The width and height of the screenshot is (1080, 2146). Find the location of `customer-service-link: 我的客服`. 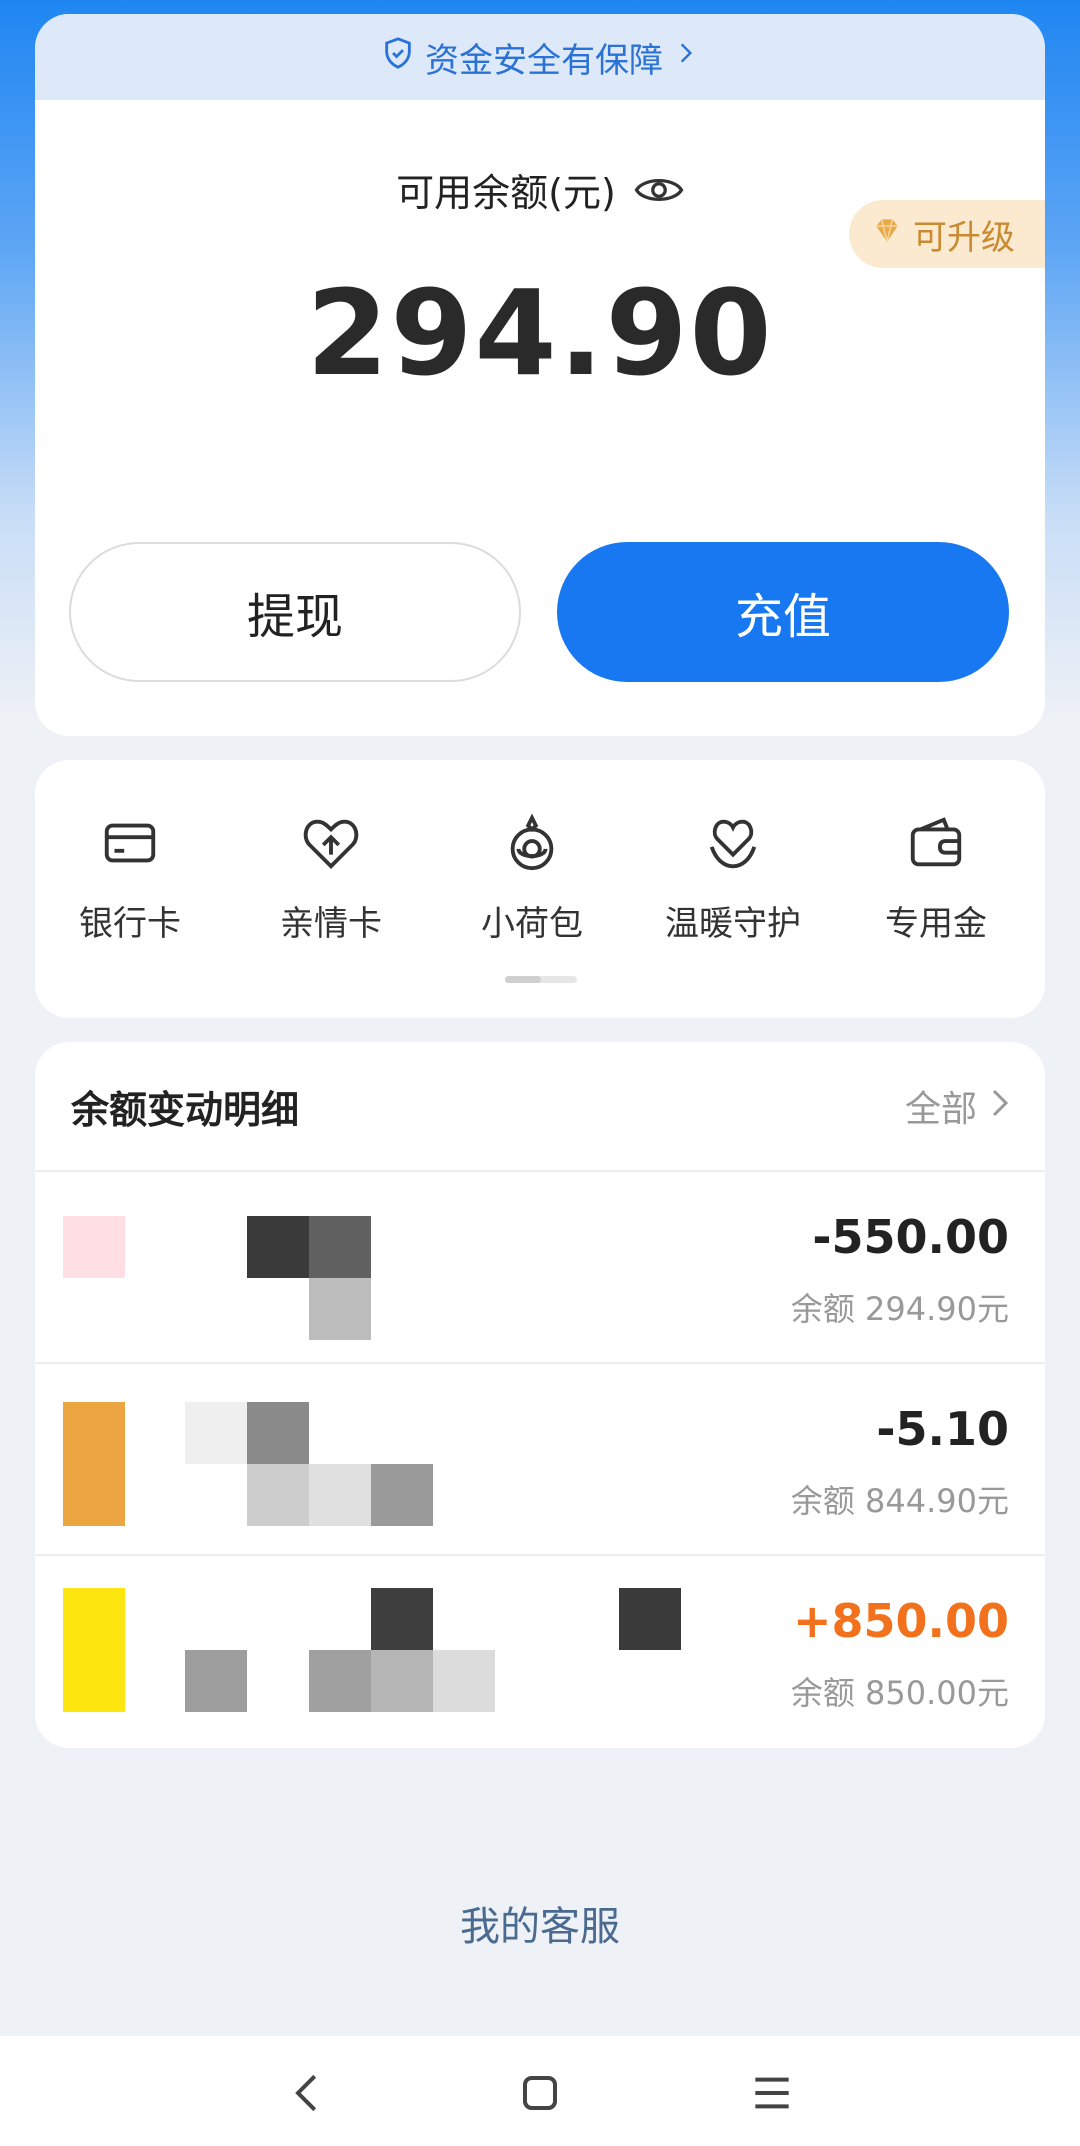

customer-service-link: 我的客服 is located at coordinates (540, 1923).